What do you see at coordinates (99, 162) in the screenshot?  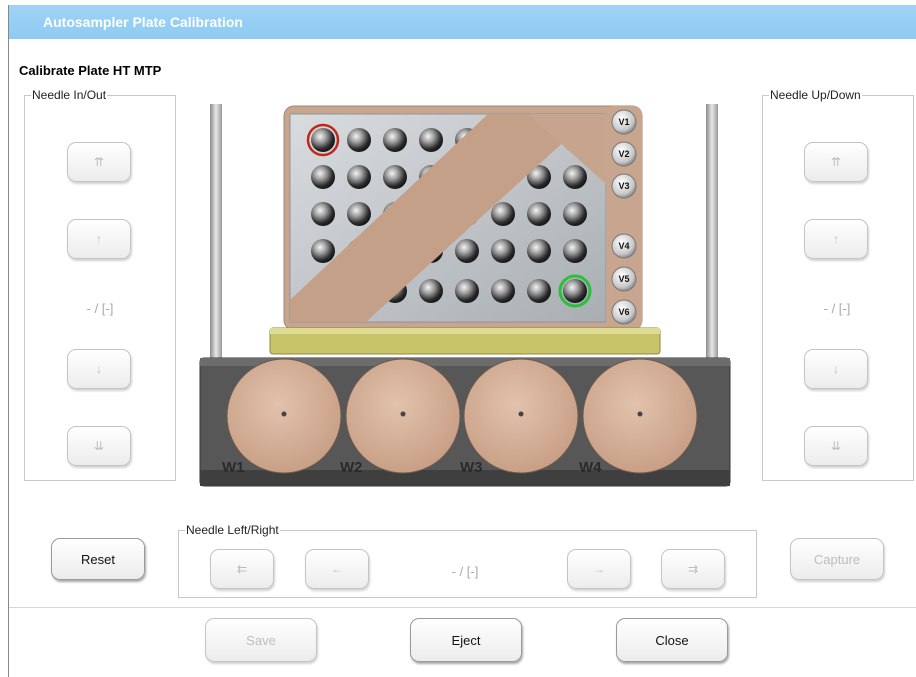 I see `needle-in-fast-button: ⇈` at bounding box center [99, 162].